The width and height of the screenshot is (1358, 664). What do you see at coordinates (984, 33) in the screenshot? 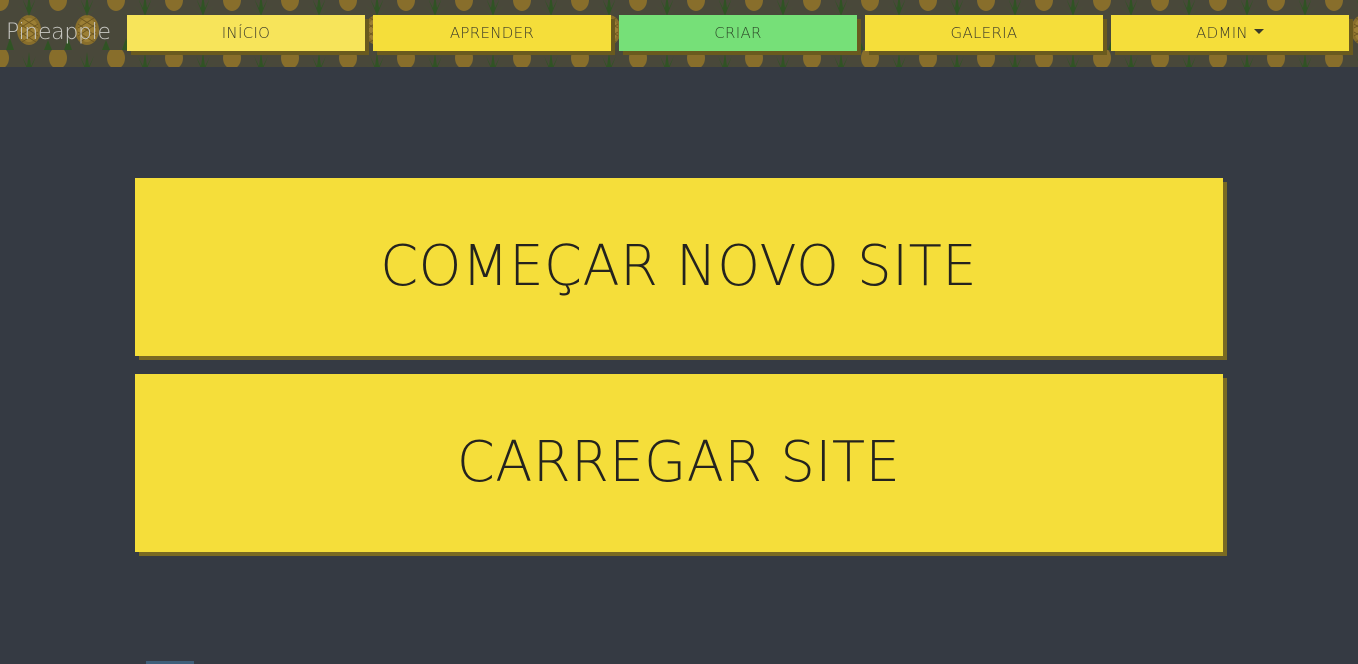
I see `nav-item-galeria: GALERIA` at bounding box center [984, 33].